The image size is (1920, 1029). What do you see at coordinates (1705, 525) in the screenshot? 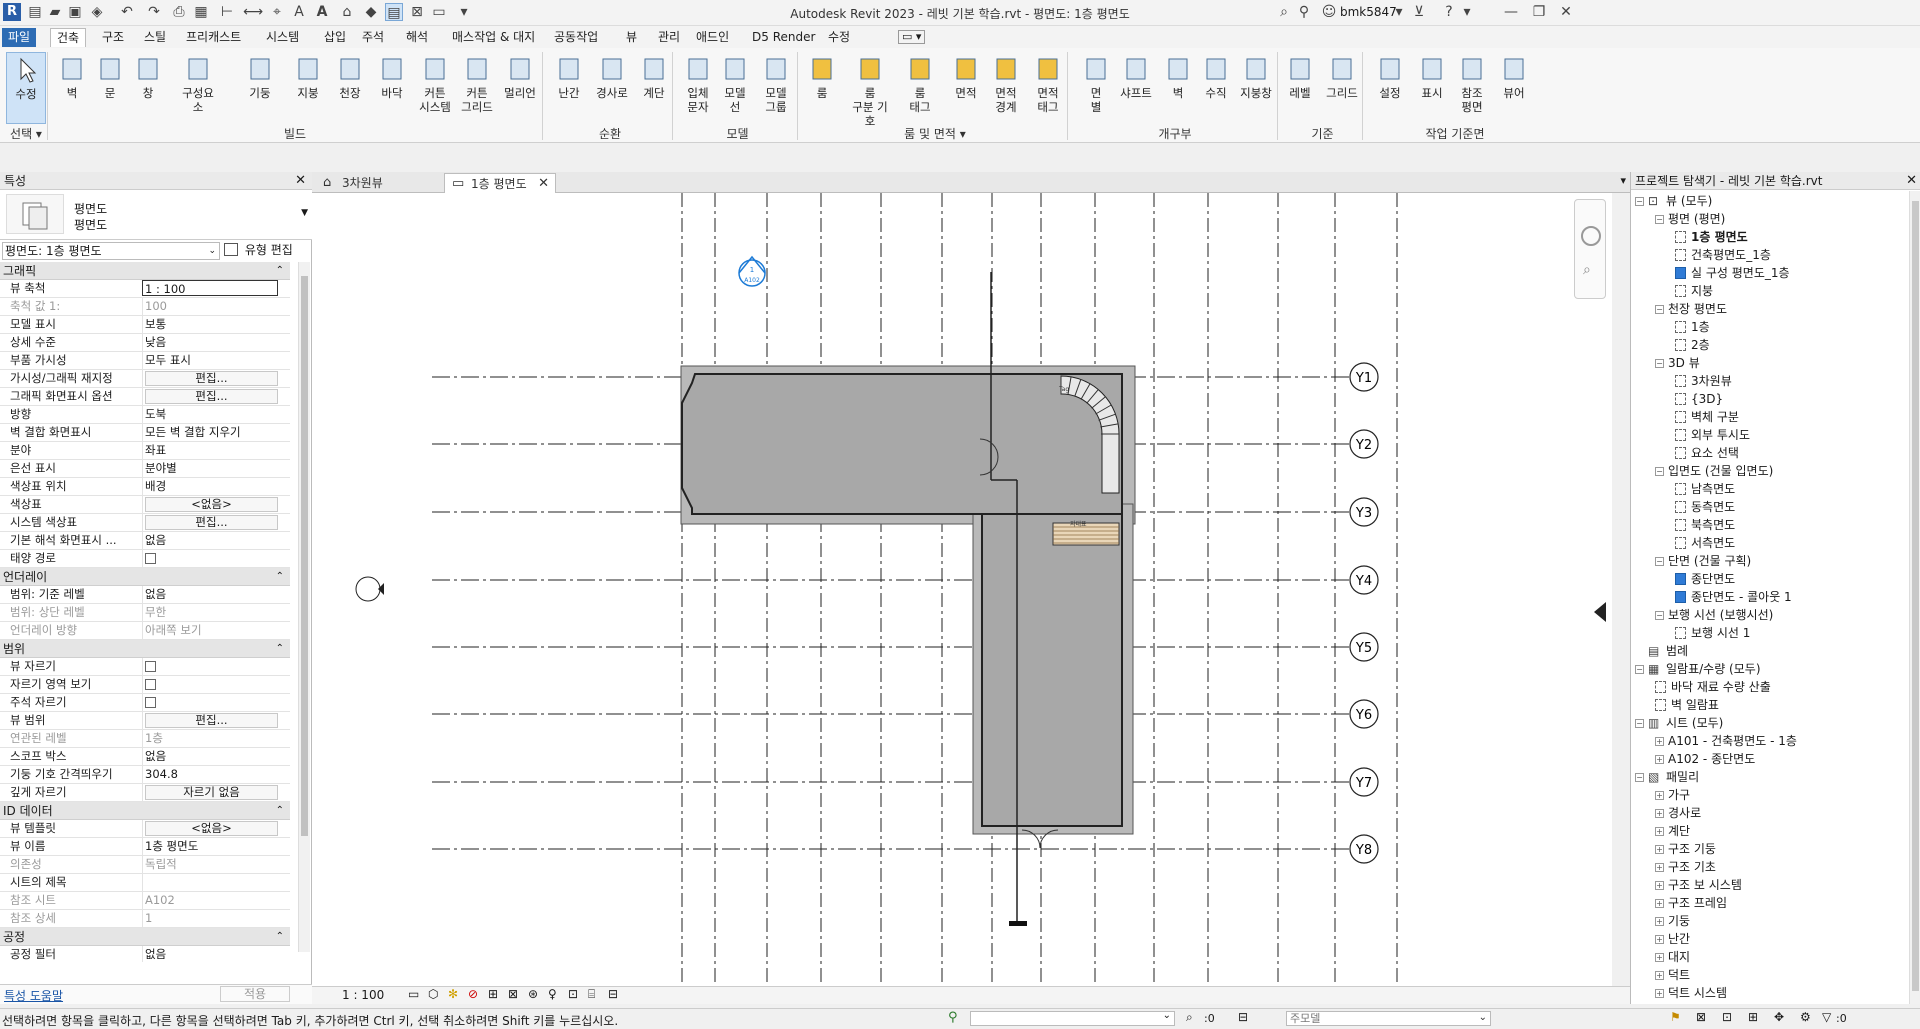
I see `browser-node: 북측면도` at bounding box center [1705, 525].